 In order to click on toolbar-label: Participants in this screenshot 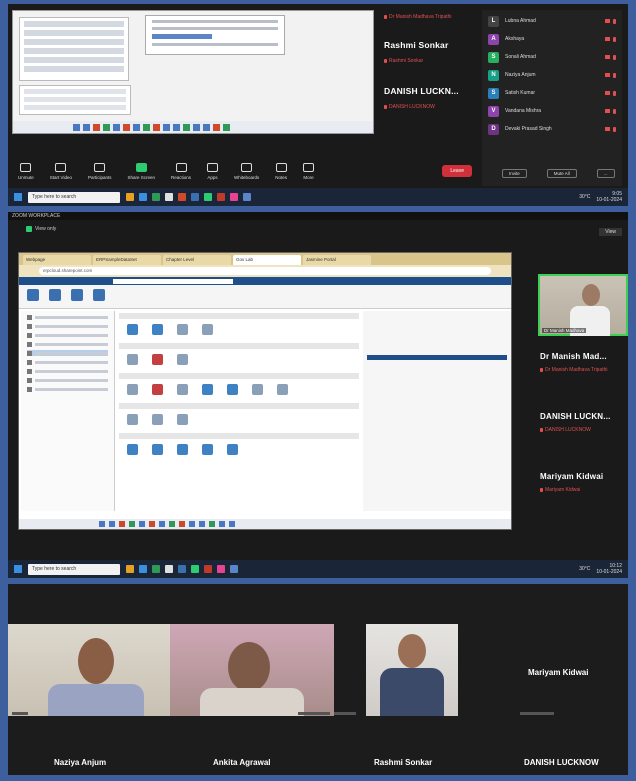, I will do `click(99, 177)`.